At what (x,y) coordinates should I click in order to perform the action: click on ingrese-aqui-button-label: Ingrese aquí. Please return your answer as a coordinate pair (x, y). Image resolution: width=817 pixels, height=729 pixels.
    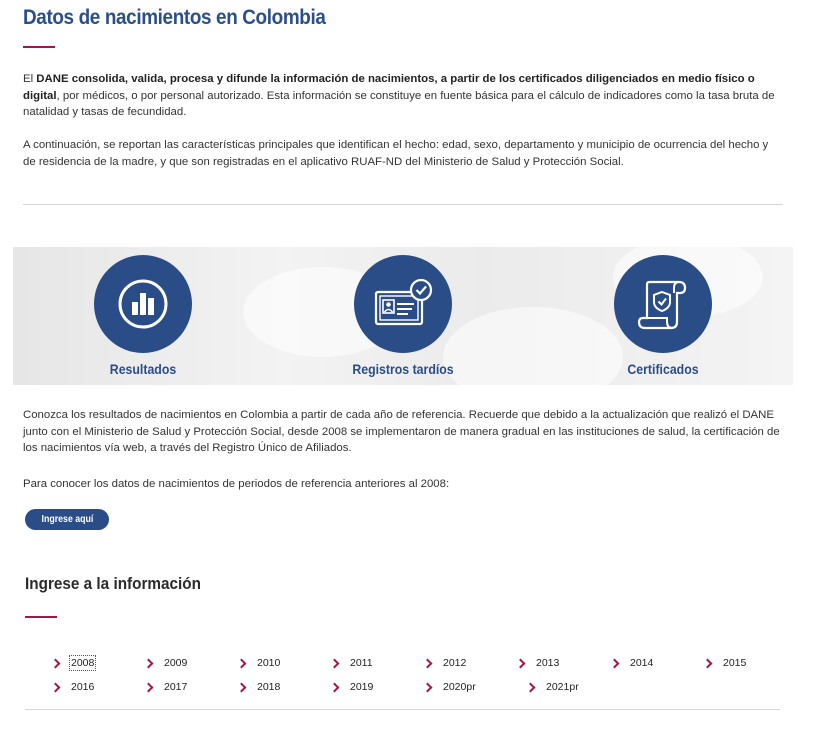
    Looking at the image, I should click on (67, 519).